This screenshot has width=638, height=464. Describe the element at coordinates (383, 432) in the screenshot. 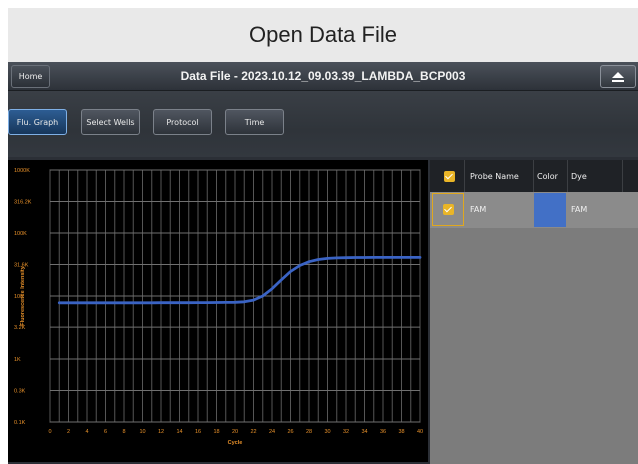

I see `x-tick-label: 36` at that location.